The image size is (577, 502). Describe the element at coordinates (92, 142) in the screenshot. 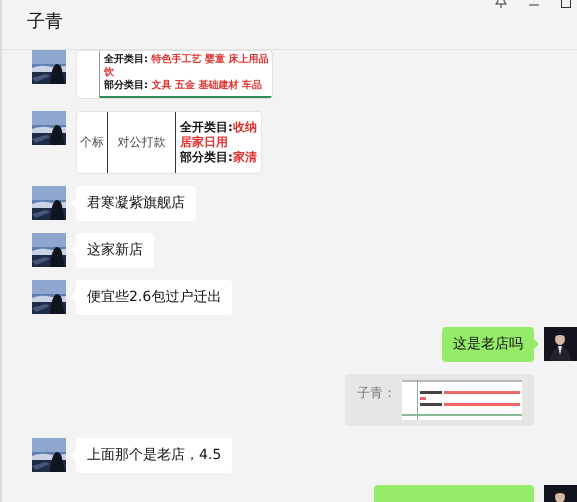

I see `table-cell: 个标` at that location.